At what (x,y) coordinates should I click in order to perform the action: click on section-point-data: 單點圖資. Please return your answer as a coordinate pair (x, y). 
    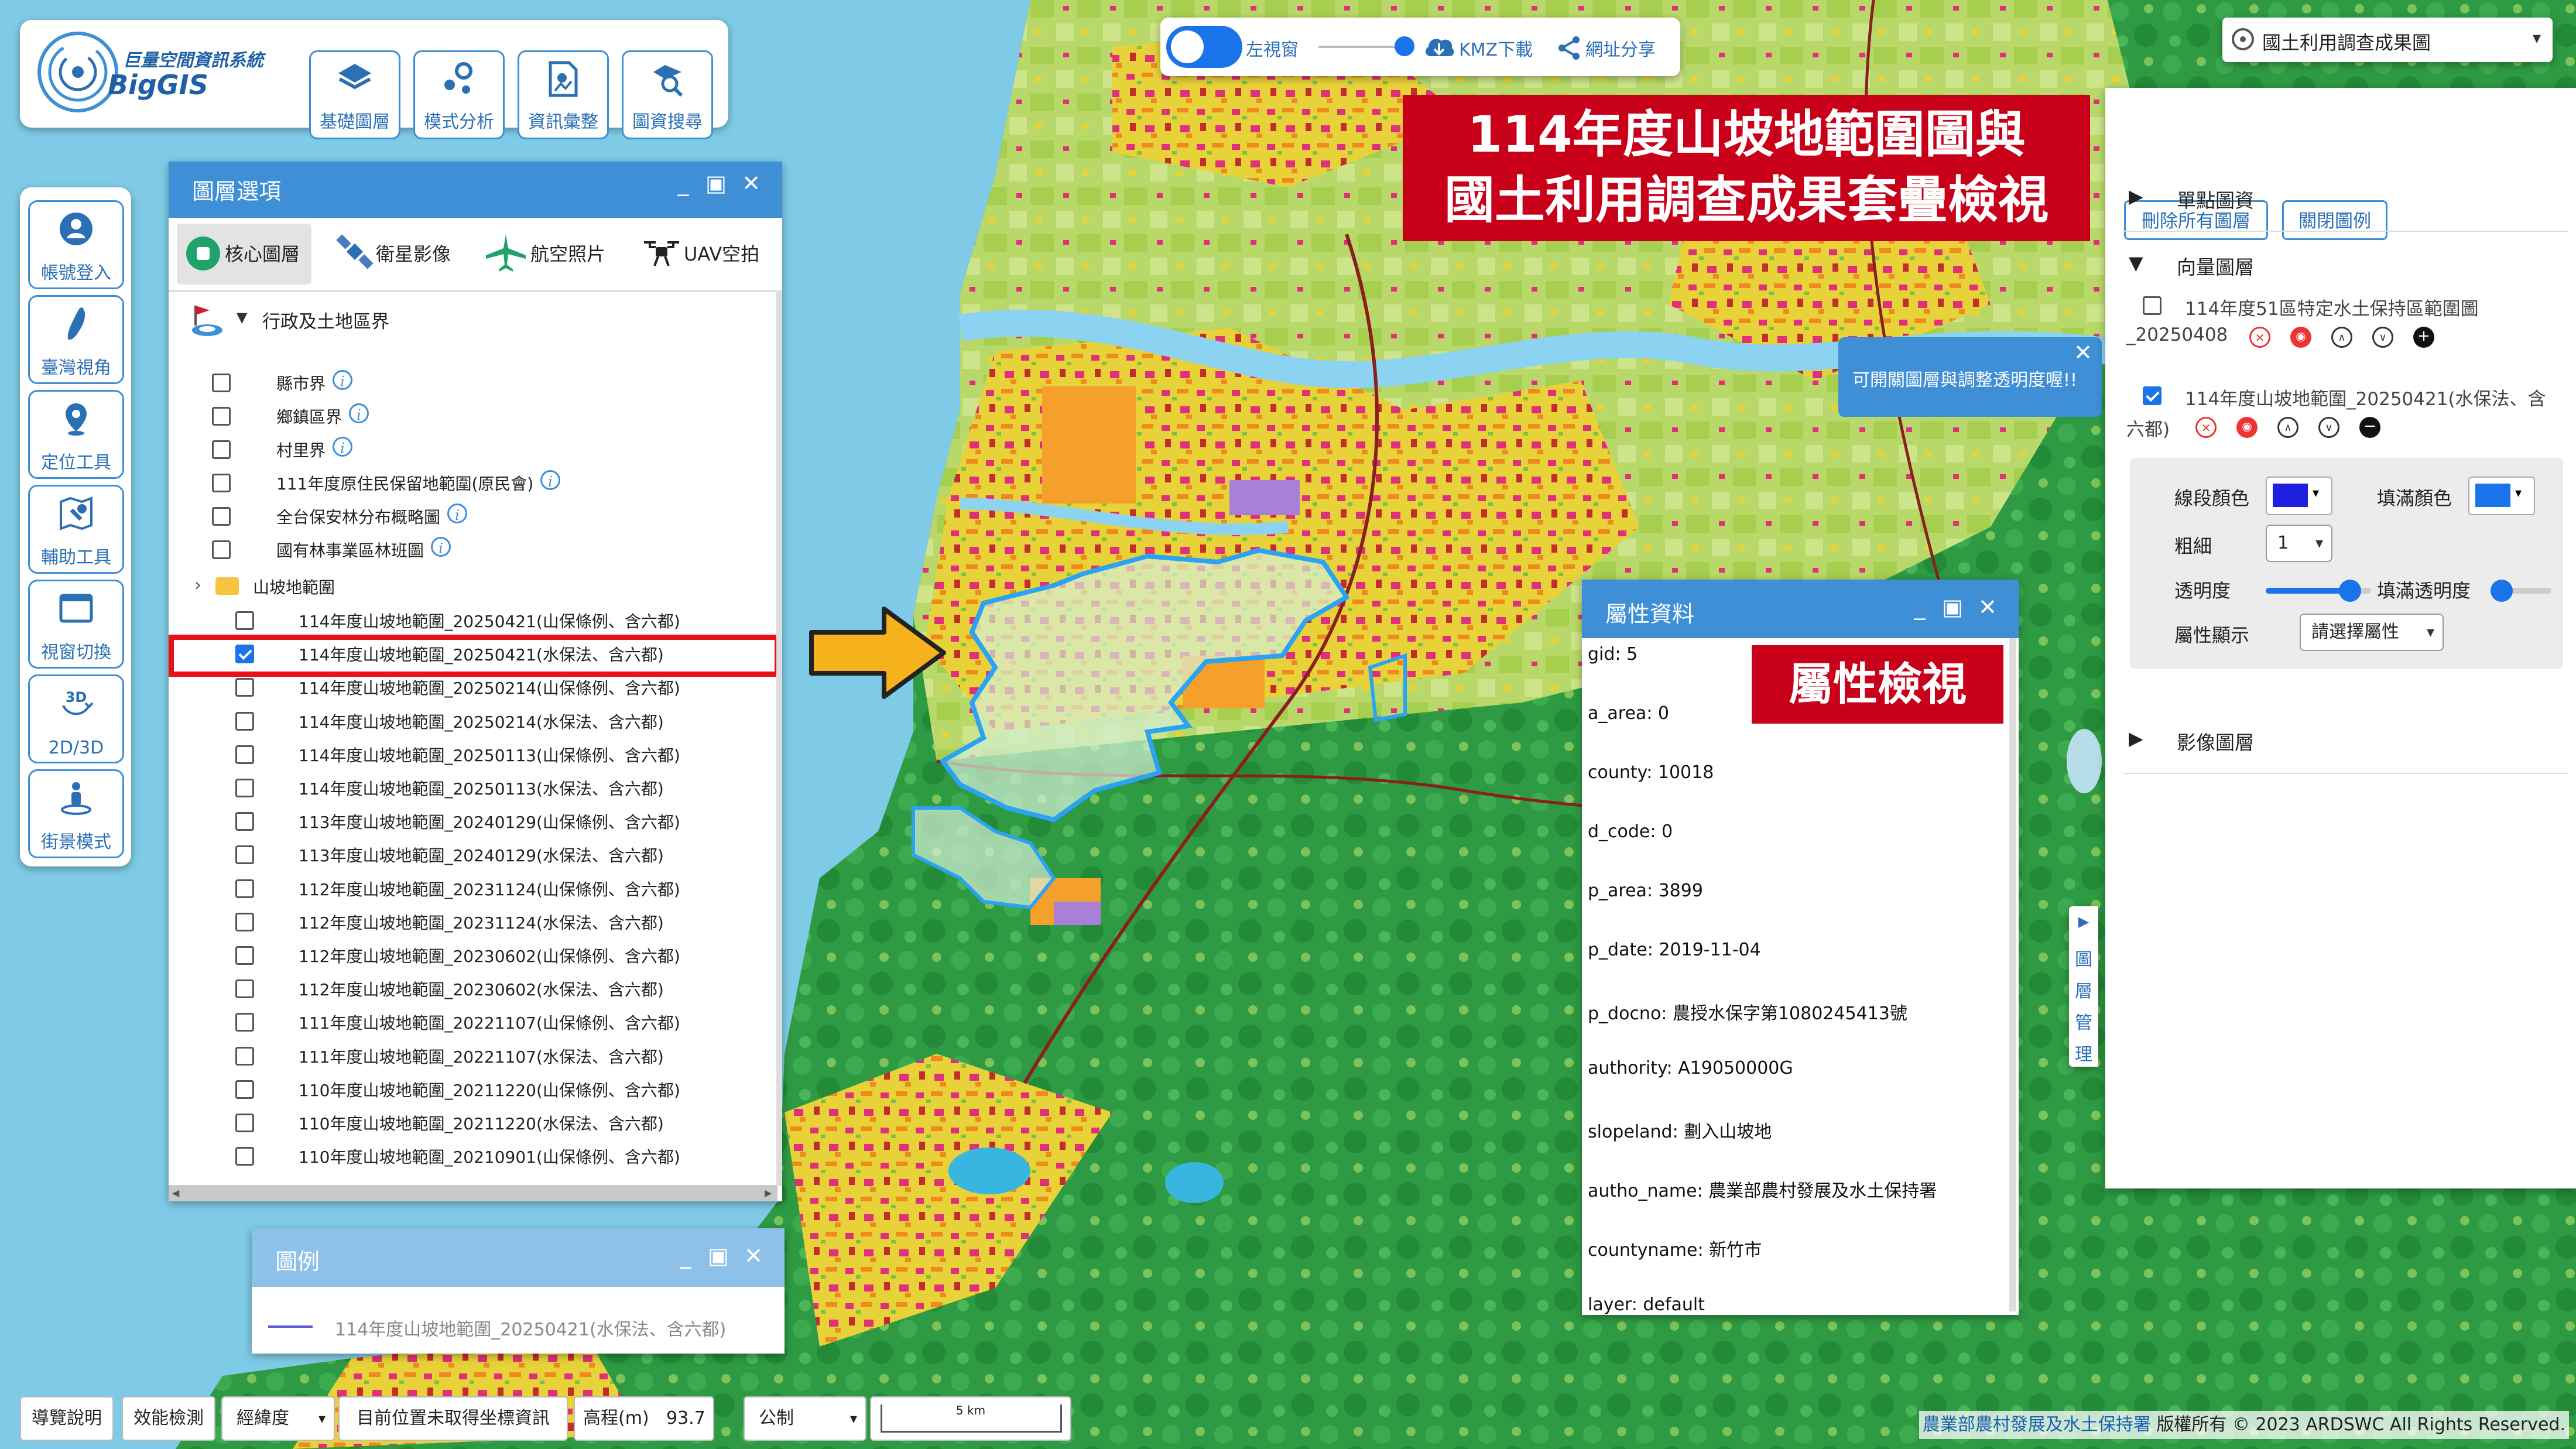
    Looking at the image, I should click on (2215, 199).